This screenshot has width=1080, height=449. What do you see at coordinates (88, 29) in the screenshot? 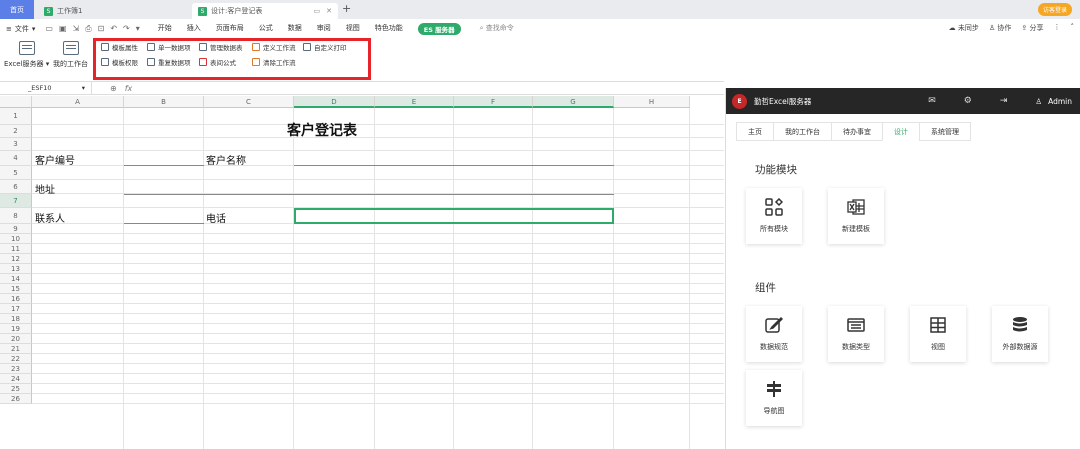
I see `print-icon: ⎙` at bounding box center [88, 29].